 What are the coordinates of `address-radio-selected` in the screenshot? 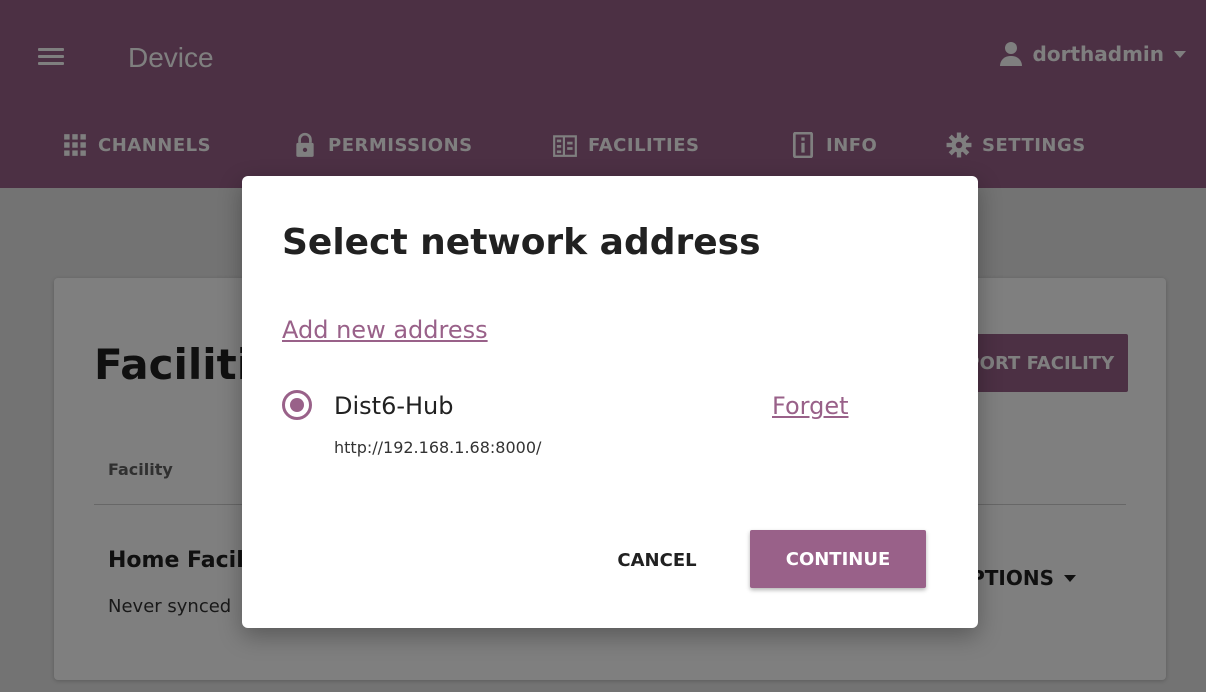 It's located at (297, 405).